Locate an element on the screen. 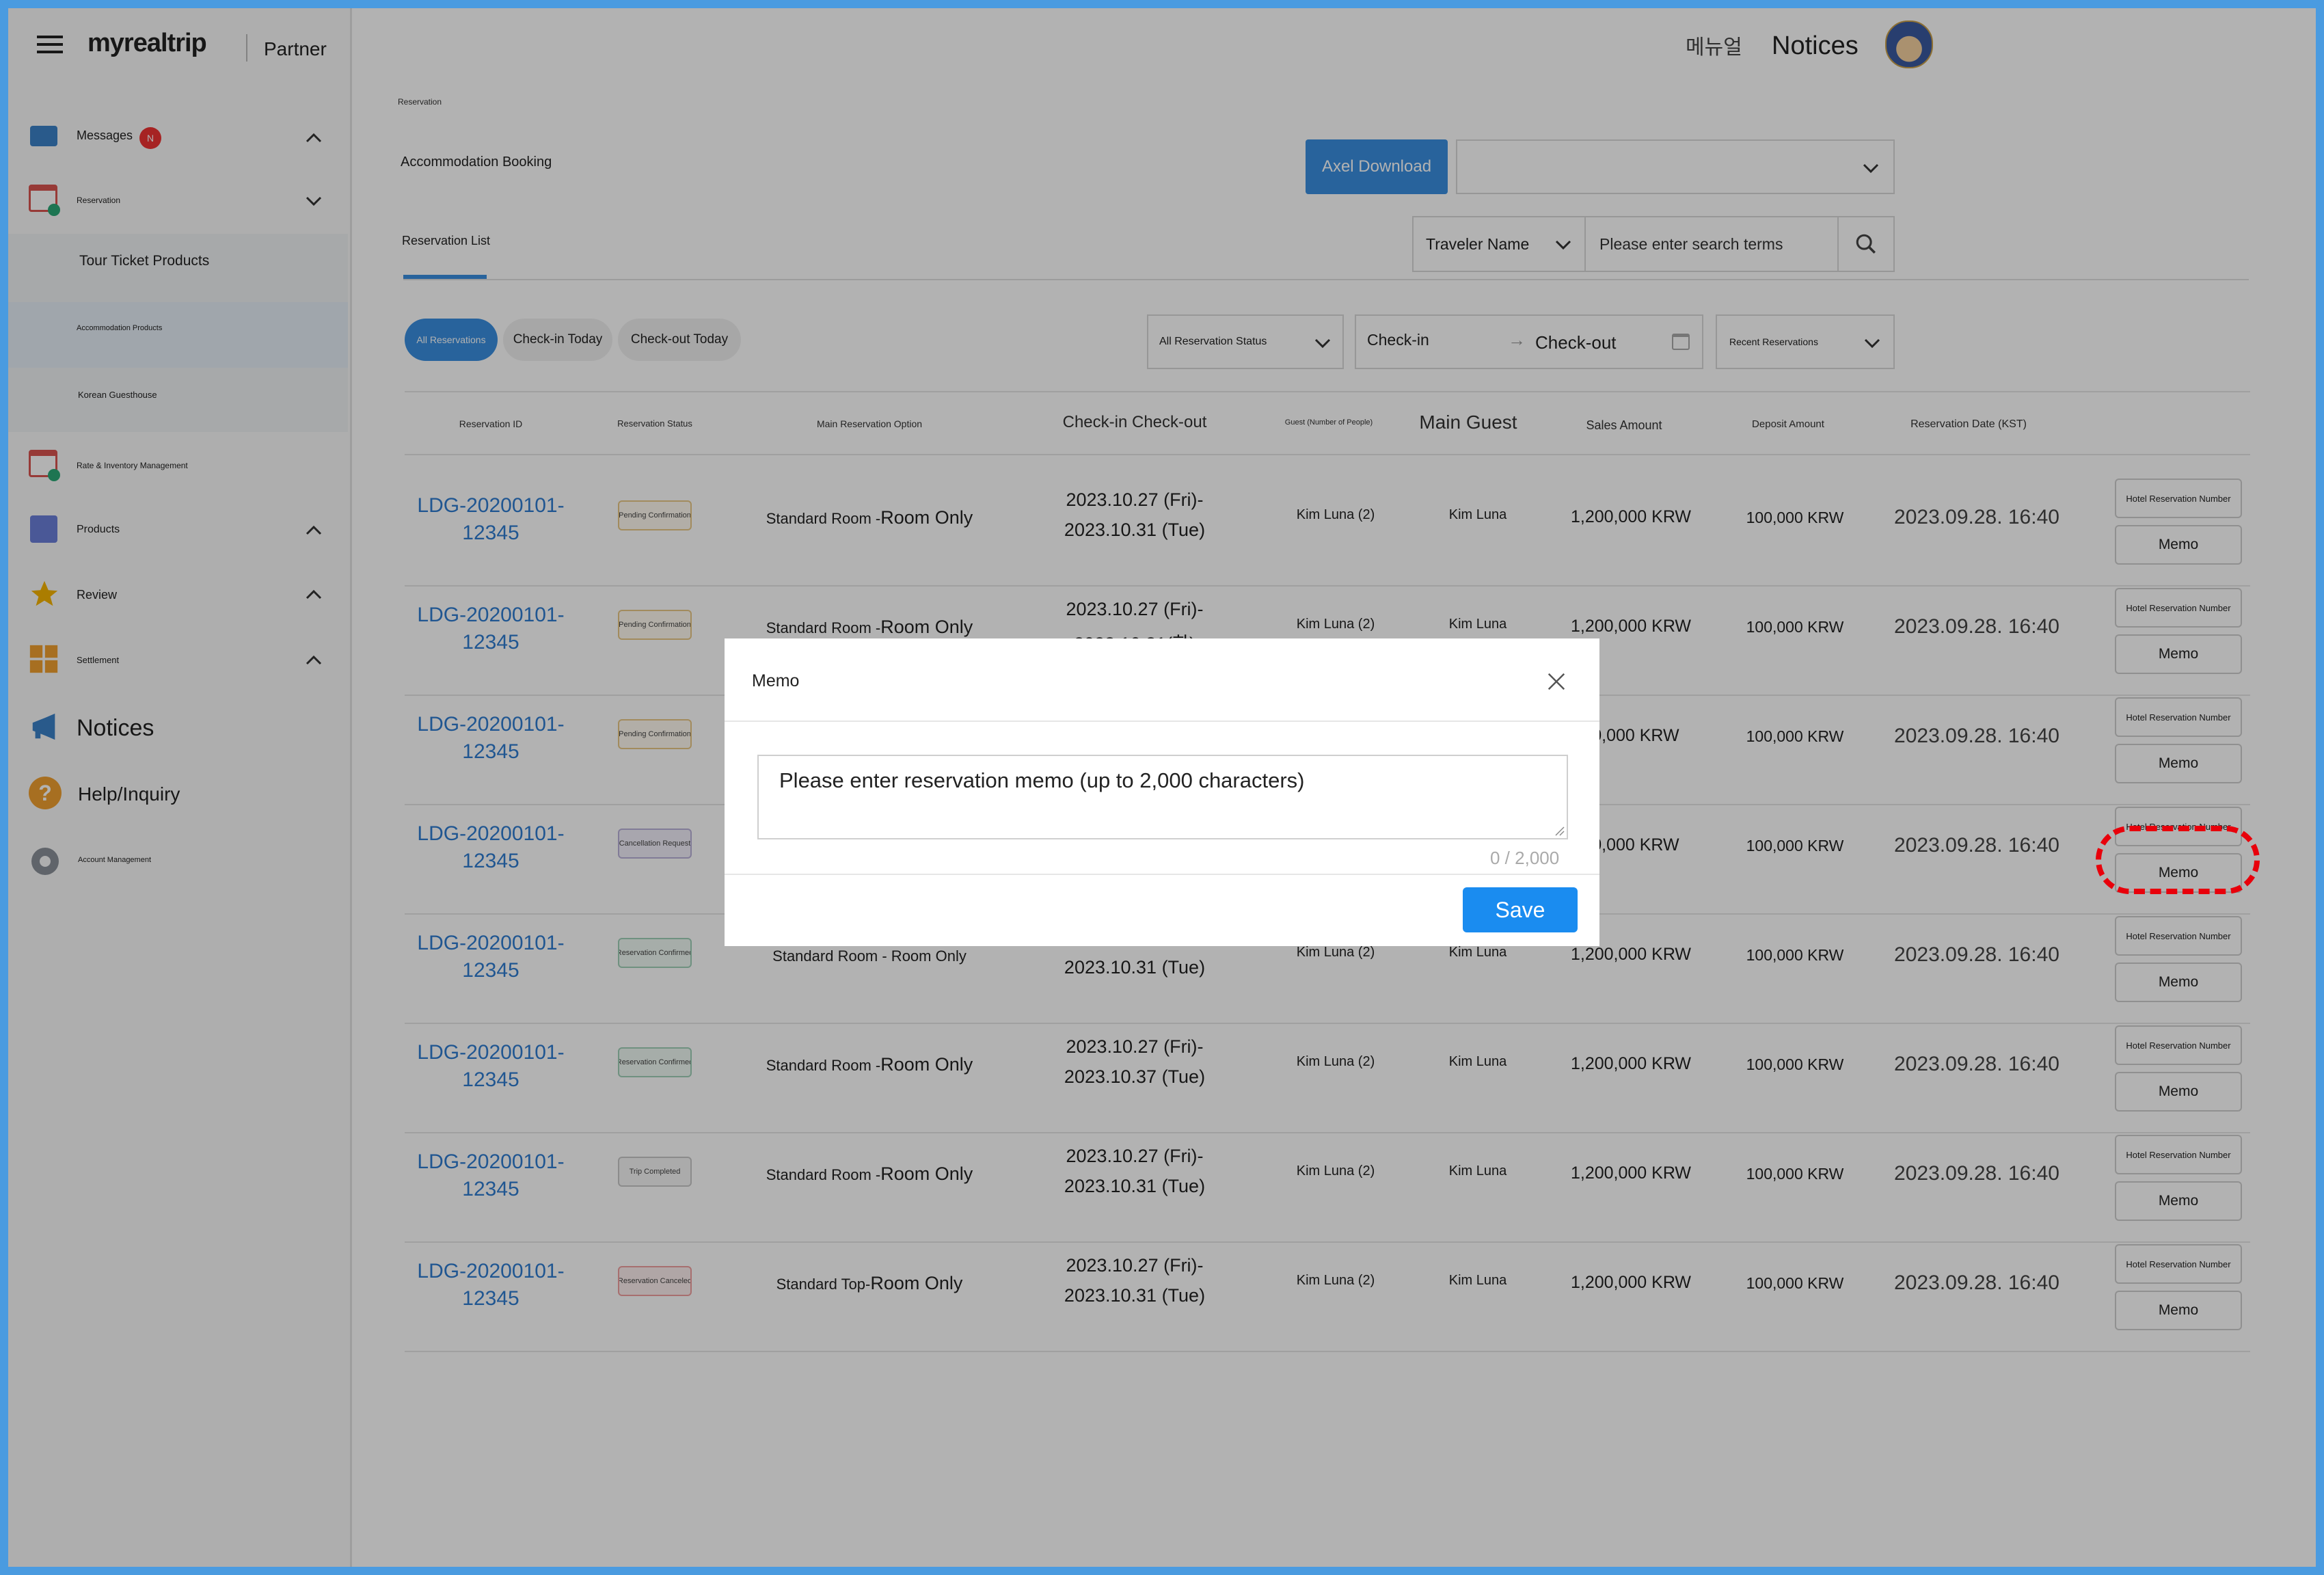  modal-header-divider is located at coordinates (1162, 721).